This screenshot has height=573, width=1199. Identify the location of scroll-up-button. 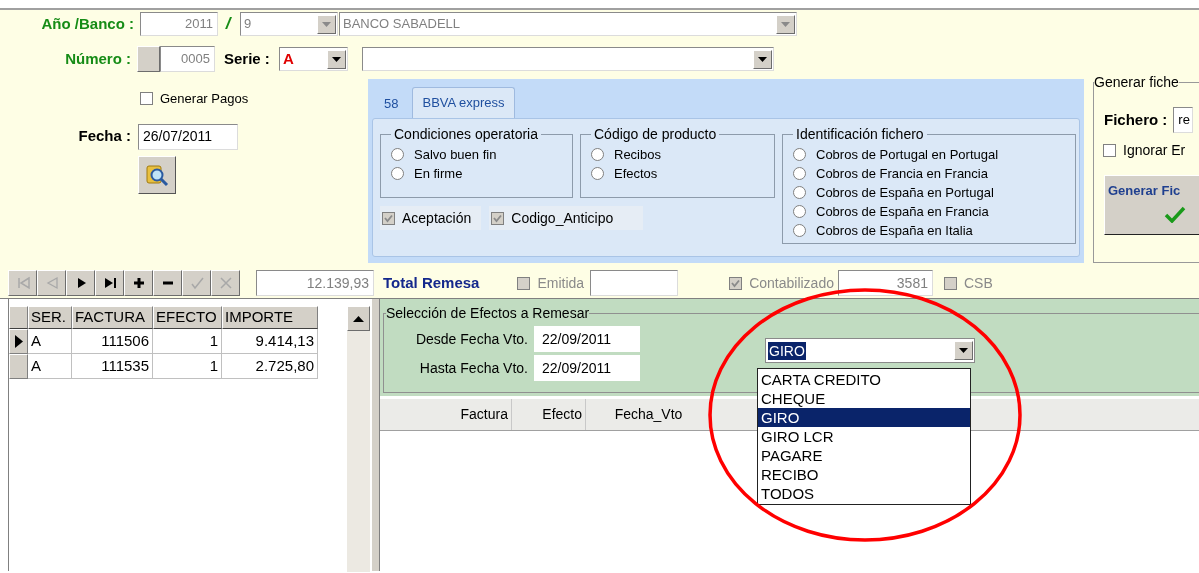
(358, 318).